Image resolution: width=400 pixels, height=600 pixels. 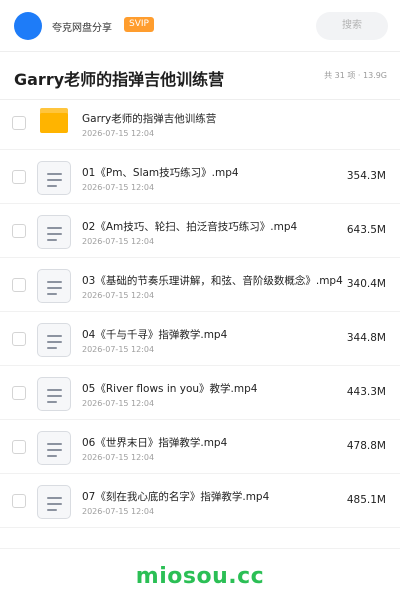 I want to click on file-name: 01《Pm、Slam技巧练习》.mp4, so click(x=160, y=173).